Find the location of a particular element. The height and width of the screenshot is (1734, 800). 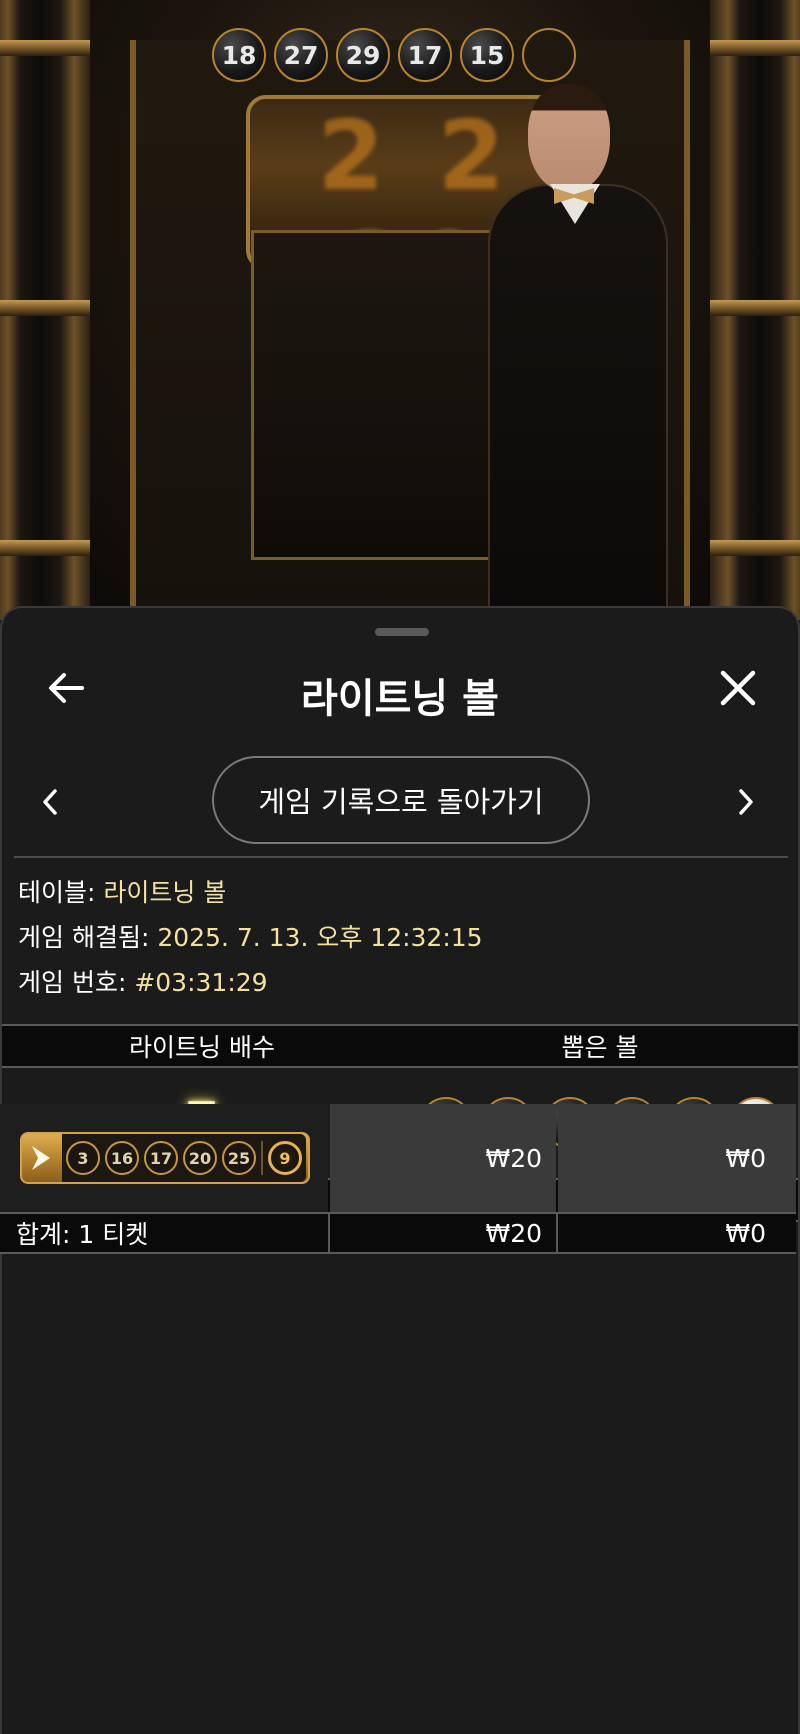

info-table-label: 테이블: is located at coordinates (61, 892).